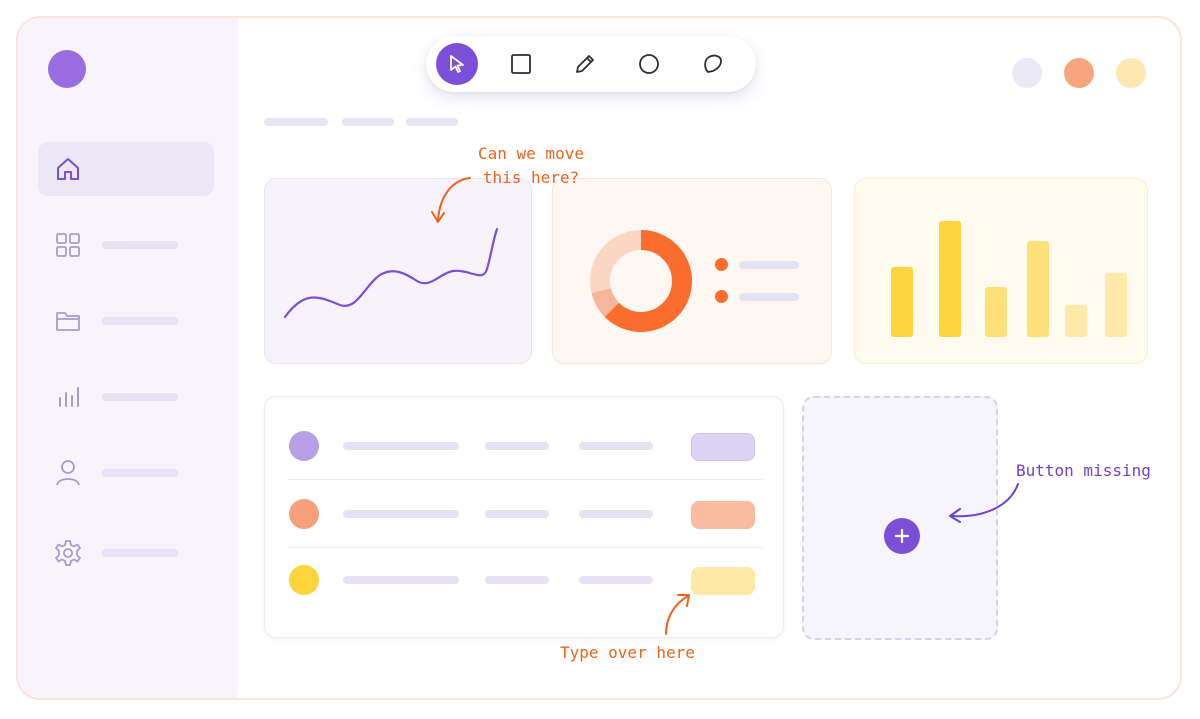  I want to click on annotation-arrow-move, so click(451, 200).